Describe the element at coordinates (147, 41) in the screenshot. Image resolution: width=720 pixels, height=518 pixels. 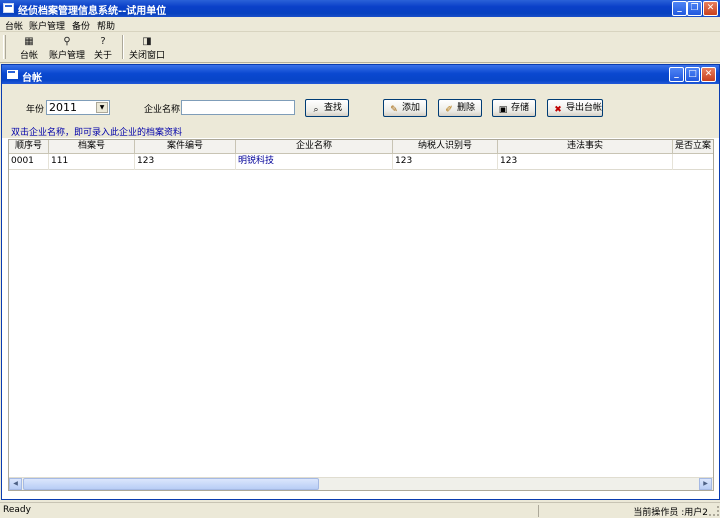
I see `close-window-icon: ◨` at that location.